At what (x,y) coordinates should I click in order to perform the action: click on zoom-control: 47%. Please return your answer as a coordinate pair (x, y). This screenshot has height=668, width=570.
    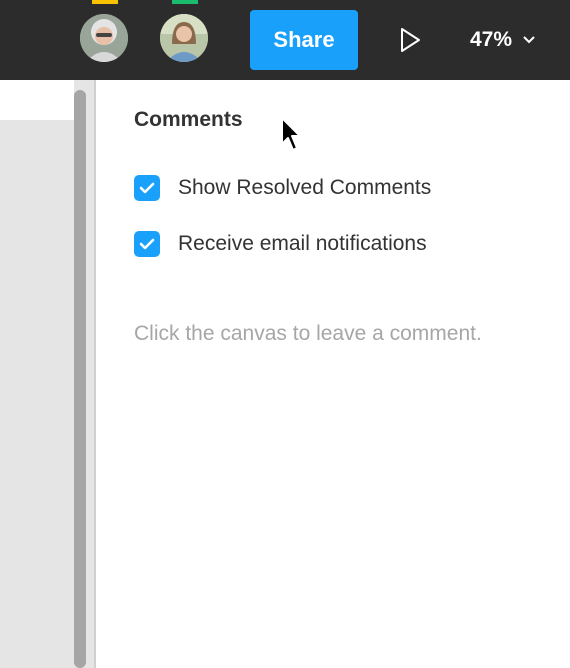
    Looking at the image, I should click on (503, 40).